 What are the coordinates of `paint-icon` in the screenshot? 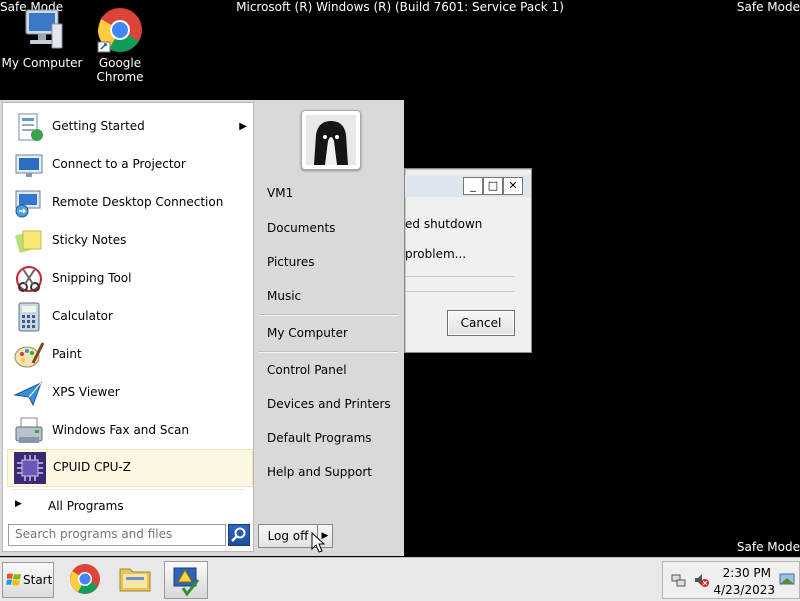 It's located at (29, 355).